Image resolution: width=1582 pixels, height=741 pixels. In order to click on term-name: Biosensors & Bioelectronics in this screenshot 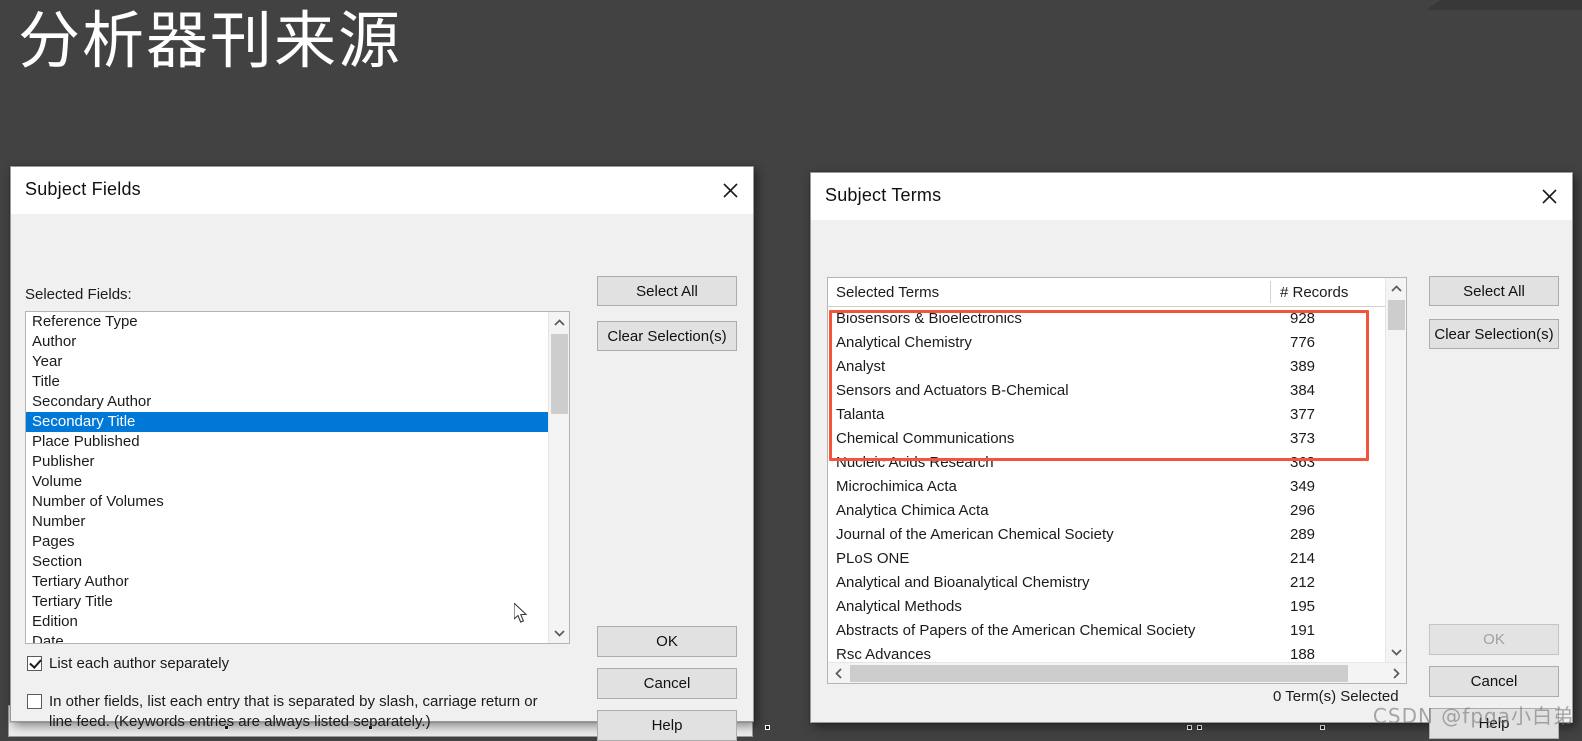, I will do `click(929, 318)`.